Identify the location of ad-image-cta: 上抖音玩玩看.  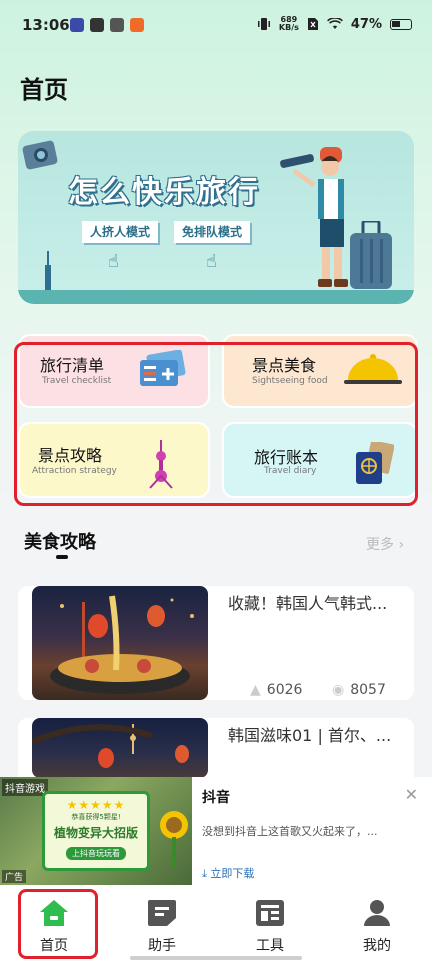
(96, 853).